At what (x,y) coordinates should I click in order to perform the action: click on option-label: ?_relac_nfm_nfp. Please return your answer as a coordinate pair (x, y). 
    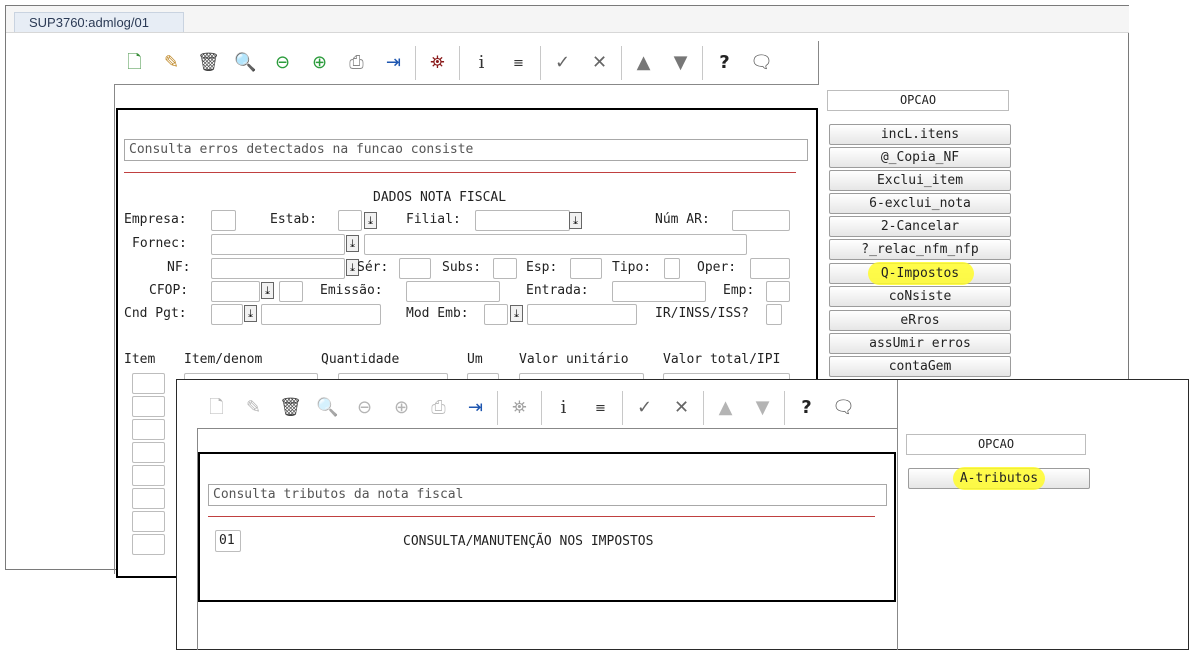
    Looking at the image, I should click on (920, 249).